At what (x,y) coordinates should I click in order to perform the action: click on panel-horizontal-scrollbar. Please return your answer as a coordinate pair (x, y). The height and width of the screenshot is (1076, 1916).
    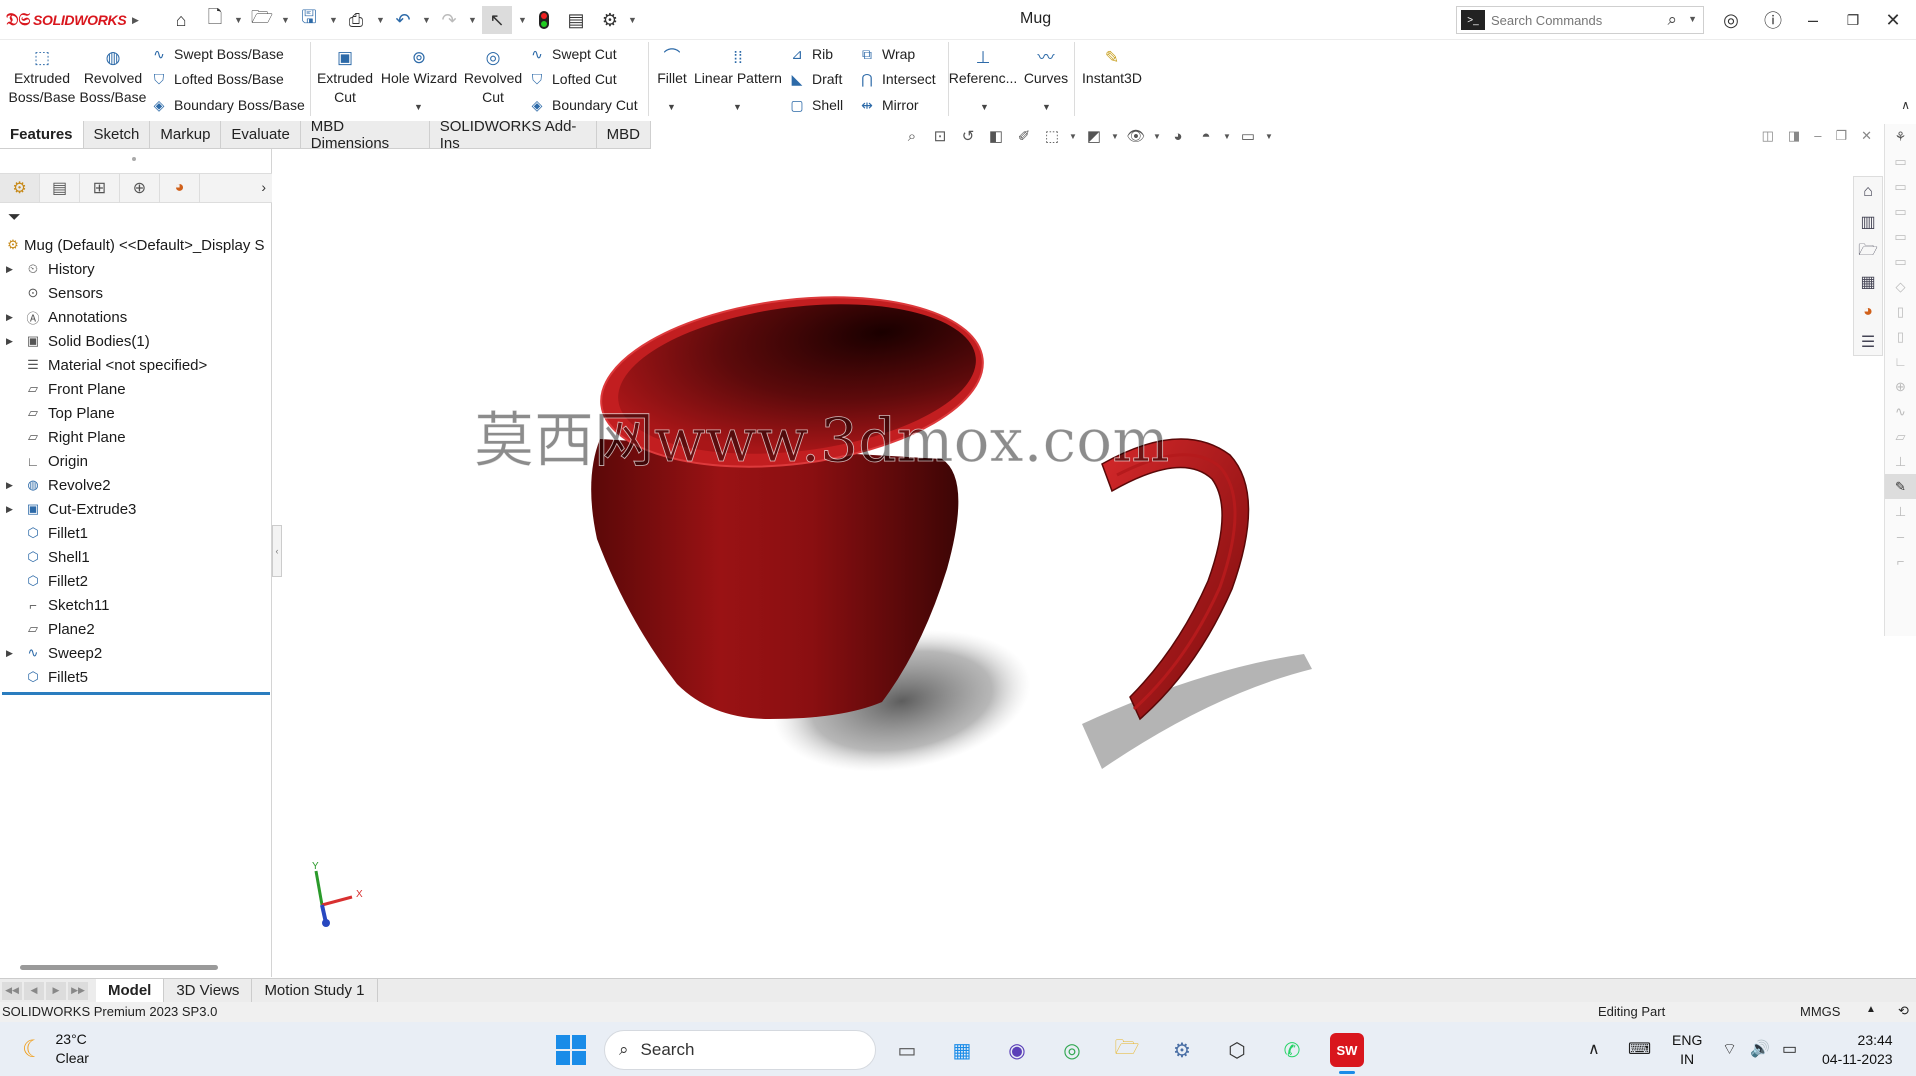
    Looking at the image, I should click on (119, 967).